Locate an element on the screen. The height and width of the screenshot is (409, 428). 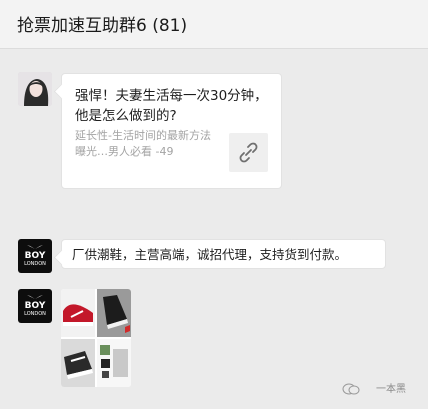
link-title: 强悍！夫妻生活每一次30分钟，他是怎么做到的? is located at coordinates (171, 106).